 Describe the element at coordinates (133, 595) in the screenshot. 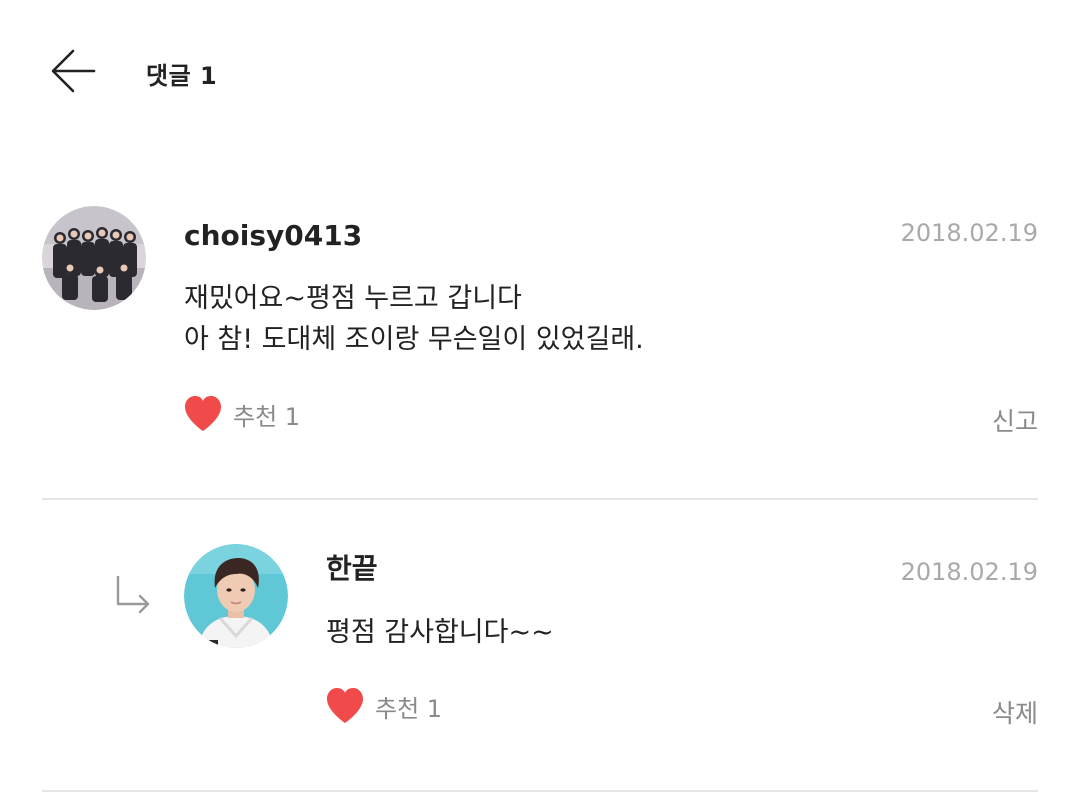

I see `reply-arrow-icon` at that location.